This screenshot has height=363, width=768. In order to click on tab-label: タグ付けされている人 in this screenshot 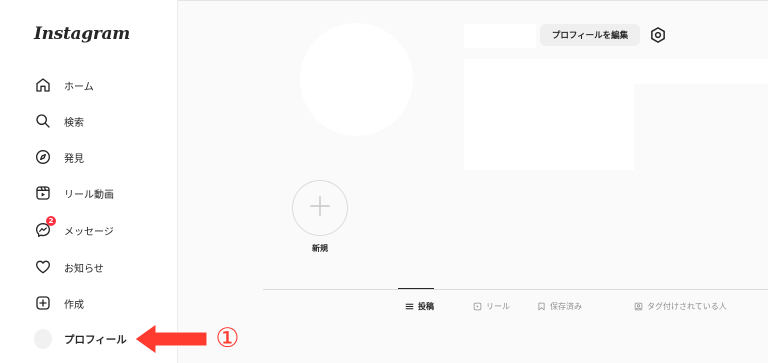, I will do `click(687, 306)`.